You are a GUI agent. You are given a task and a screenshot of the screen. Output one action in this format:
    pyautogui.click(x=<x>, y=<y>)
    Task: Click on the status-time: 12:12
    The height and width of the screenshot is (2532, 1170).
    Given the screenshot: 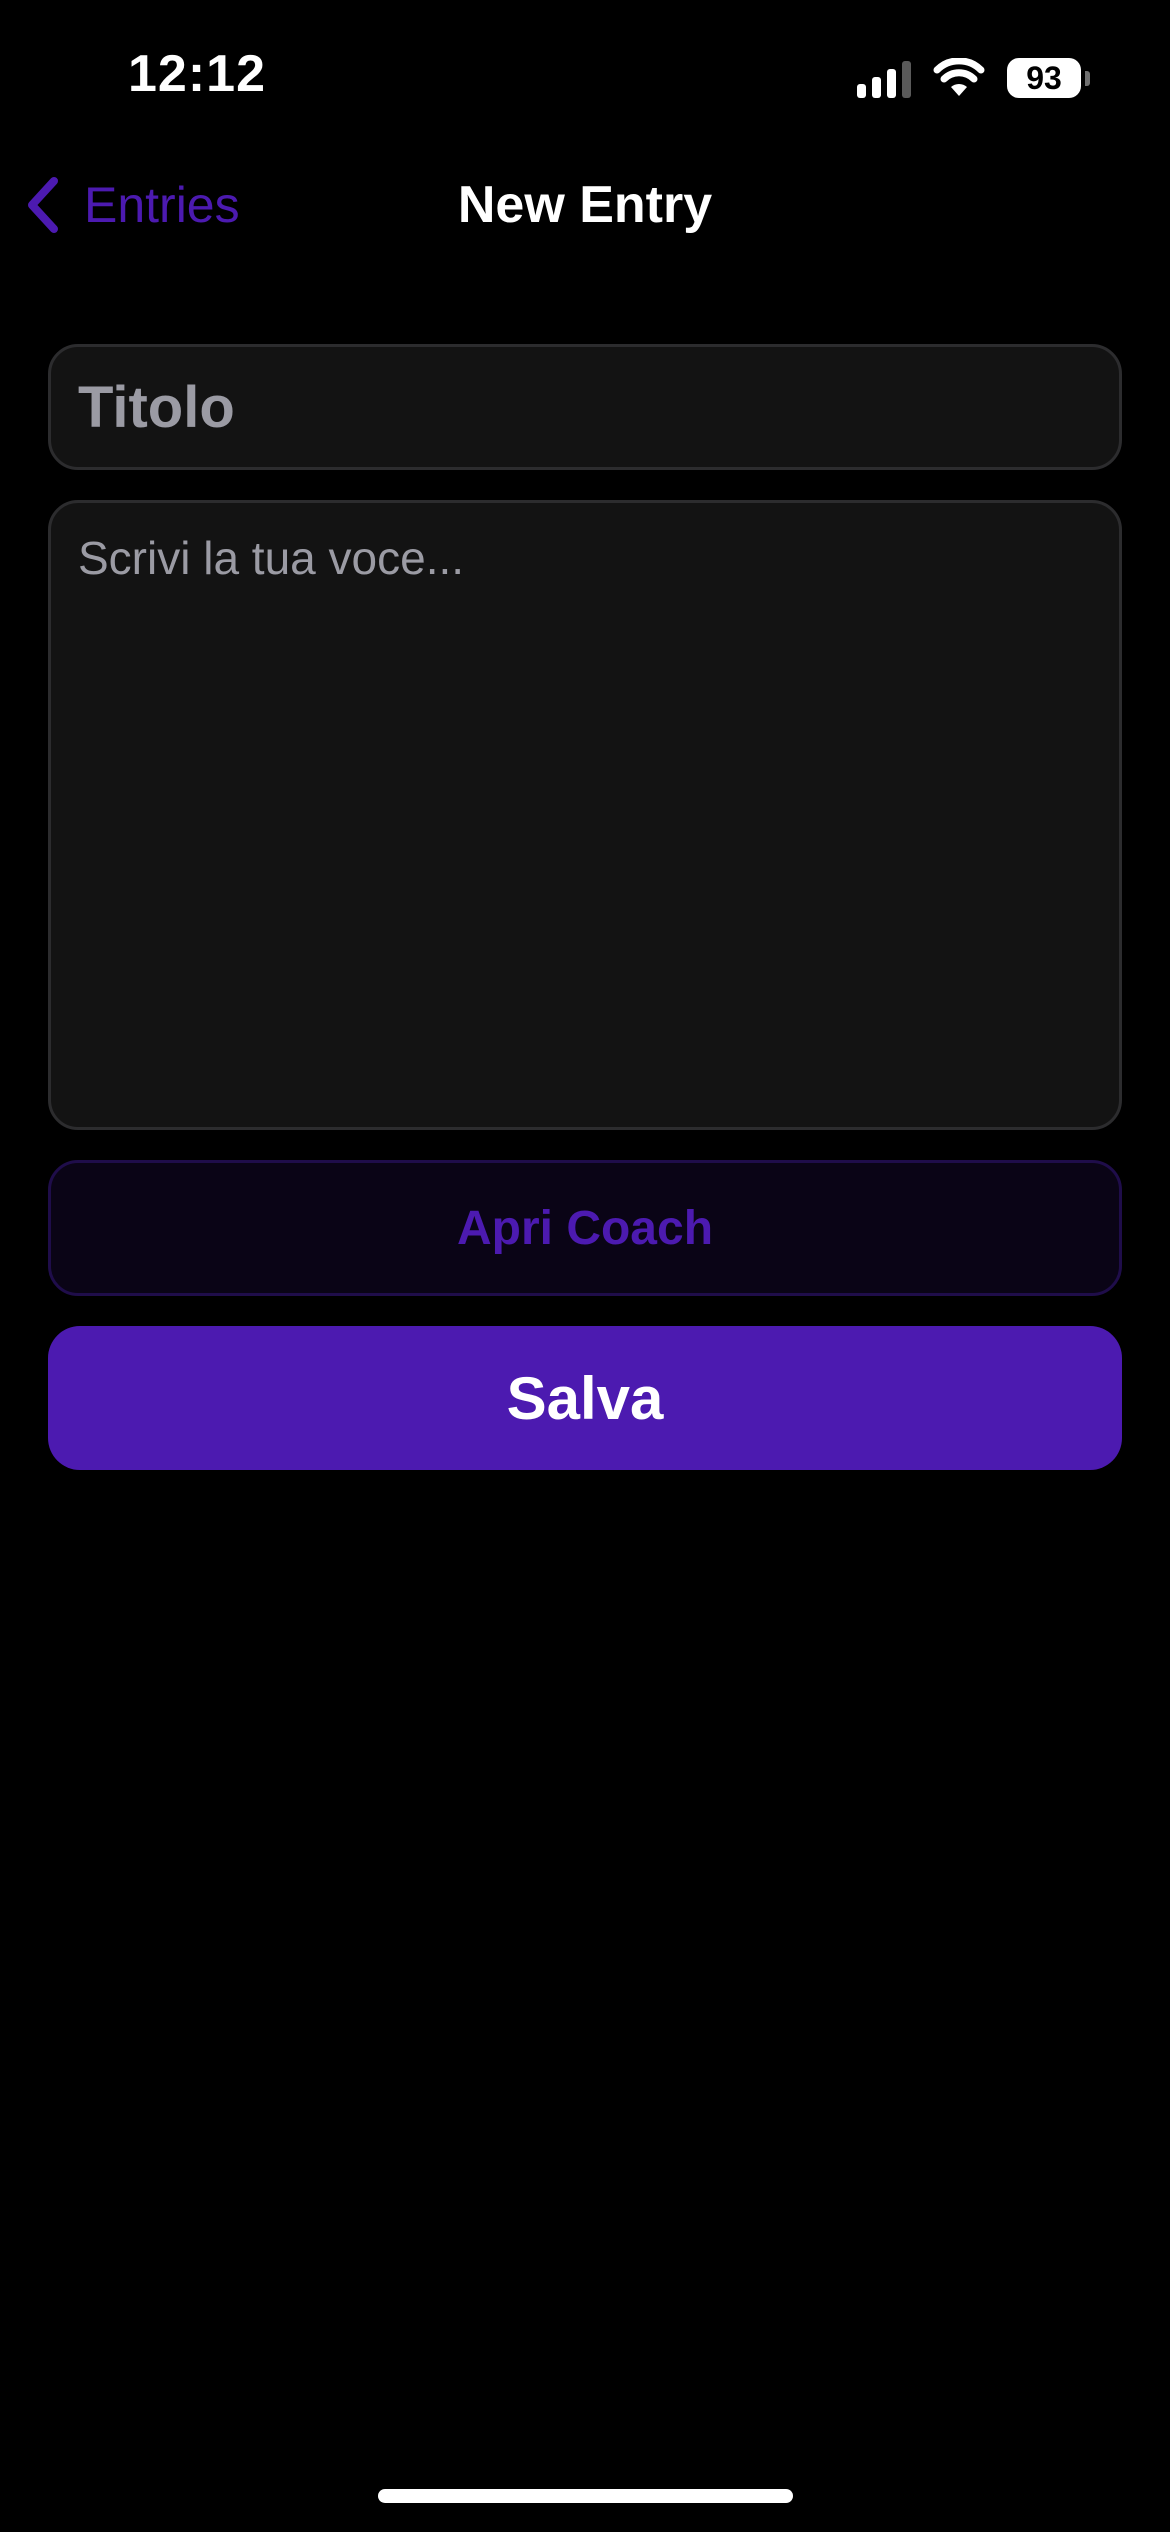 What is the action you would take?
    pyautogui.click(x=197, y=74)
    